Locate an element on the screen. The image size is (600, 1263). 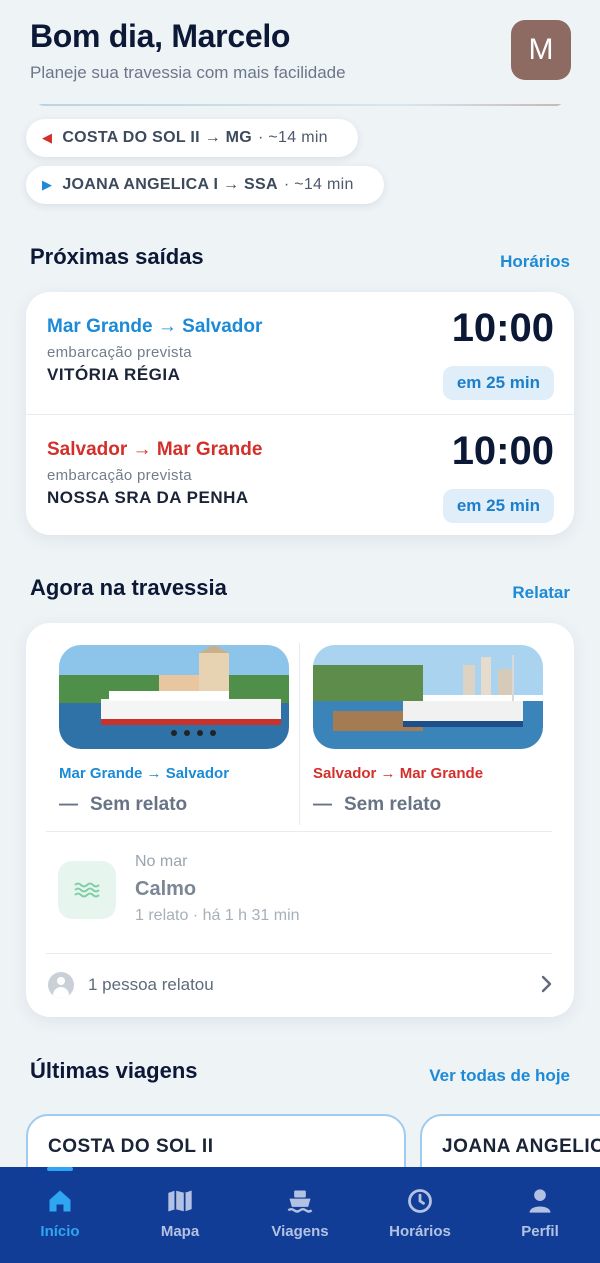
ferry-icon is located at coordinates (300, 1201).